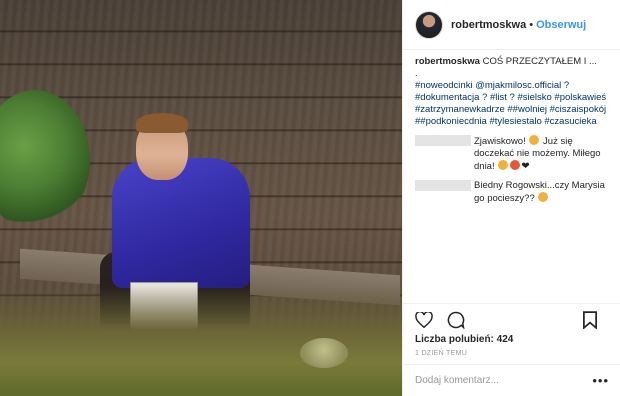 The image size is (620, 396). I want to click on post-actions, so click(511, 319).